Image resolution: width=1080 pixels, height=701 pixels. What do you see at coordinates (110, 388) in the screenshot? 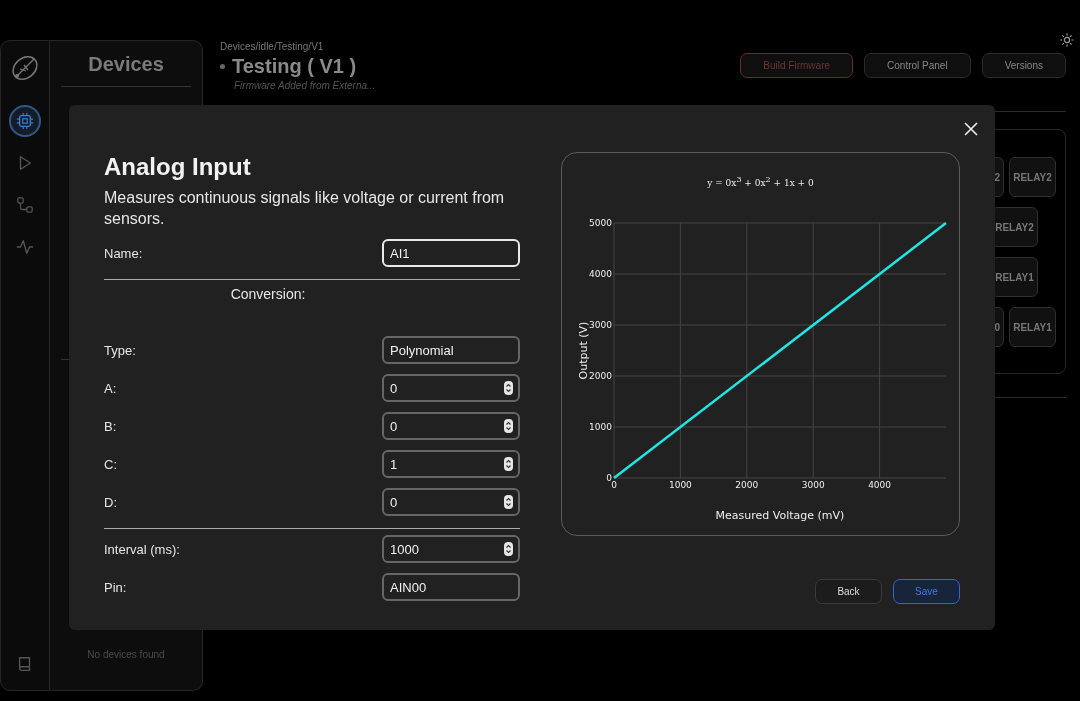
I see `field-label: A:` at bounding box center [110, 388].